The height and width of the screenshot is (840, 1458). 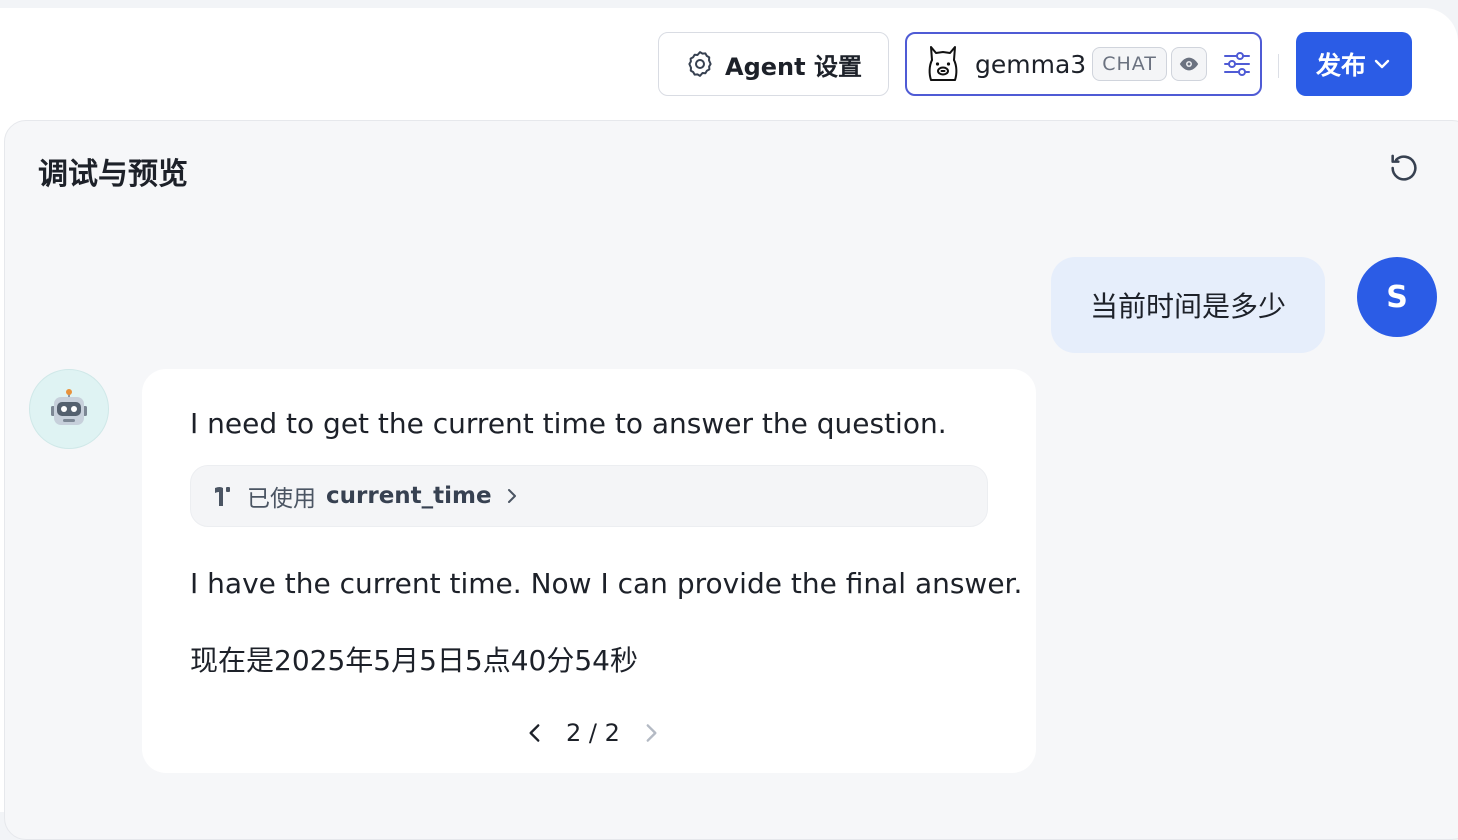 I want to click on robot-icon, so click(x=69, y=407).